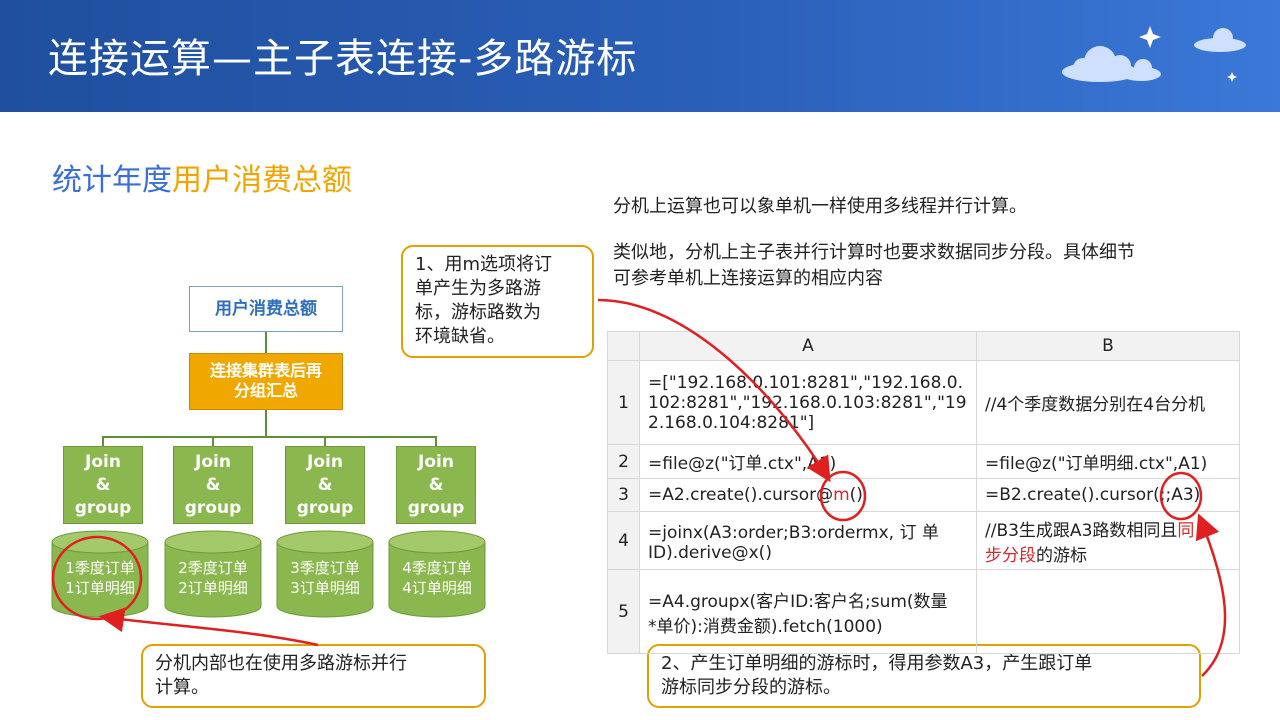  I want to click on cell-a3: =A2.create().cursor@m(), so click(808, 495).